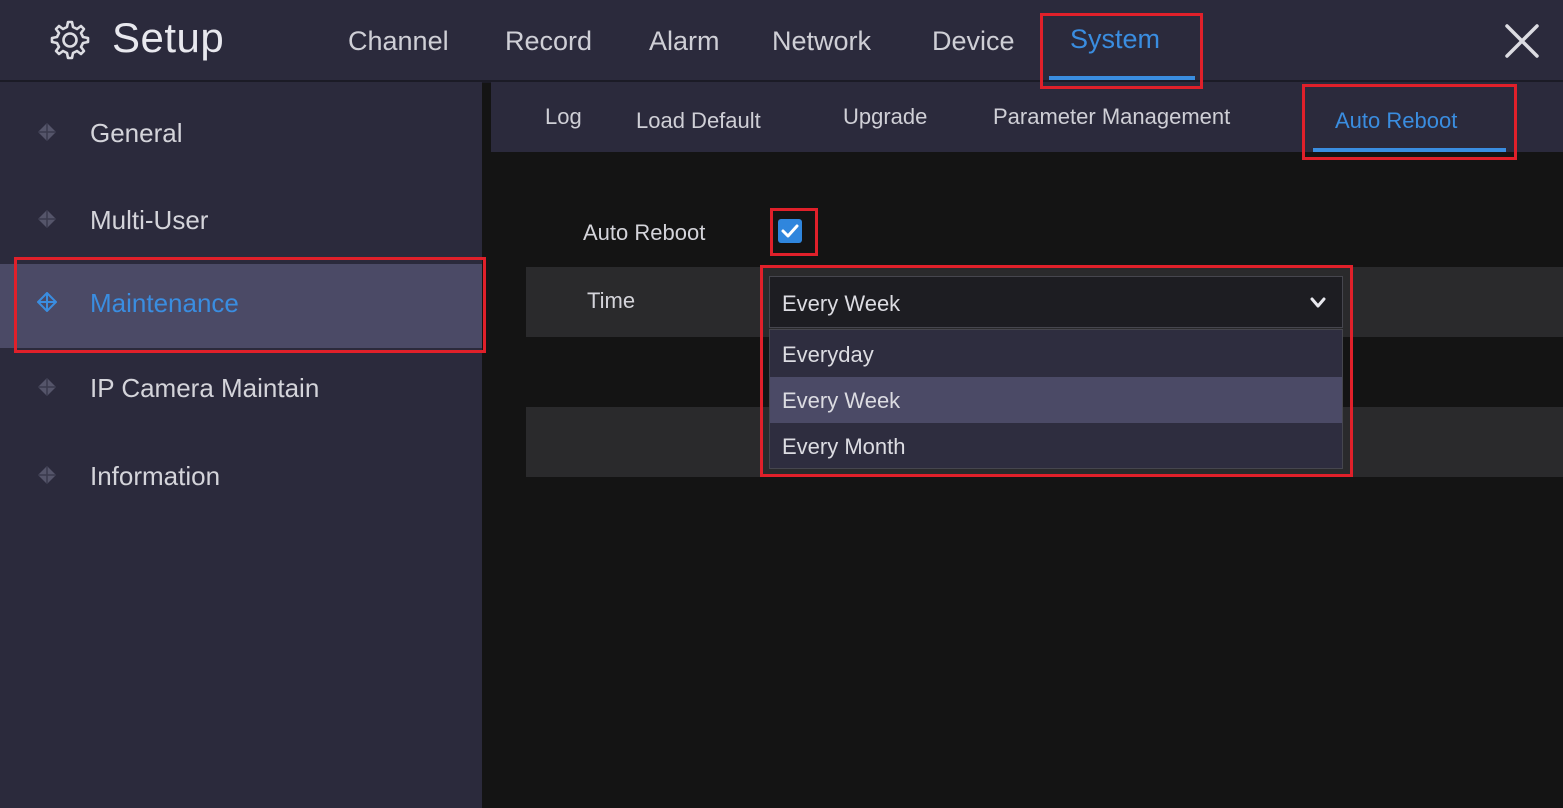 This screenshot has height=808, width=1563. I want to click on subtab-parameter-management: Parameter Management, so click(1111, 117).